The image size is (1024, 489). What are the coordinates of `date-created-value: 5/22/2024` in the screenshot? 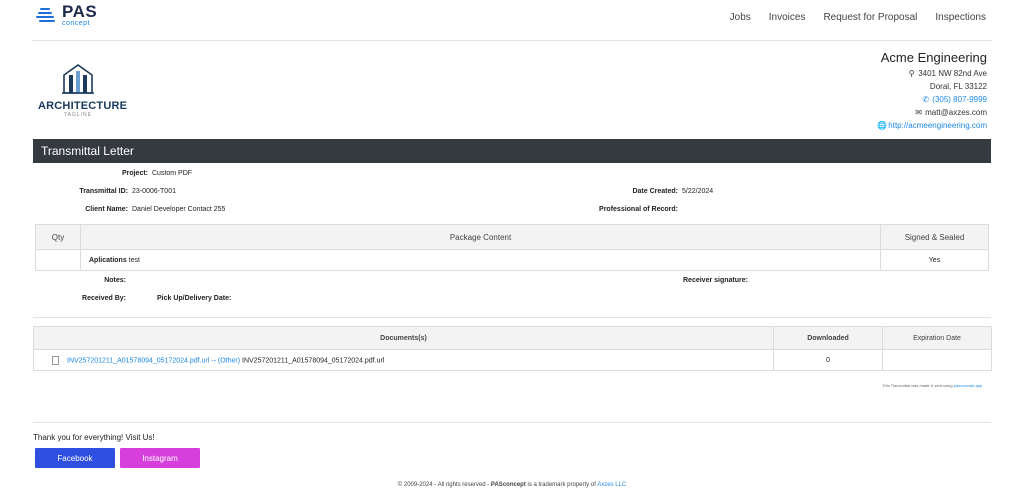 It's located at (698, 191).